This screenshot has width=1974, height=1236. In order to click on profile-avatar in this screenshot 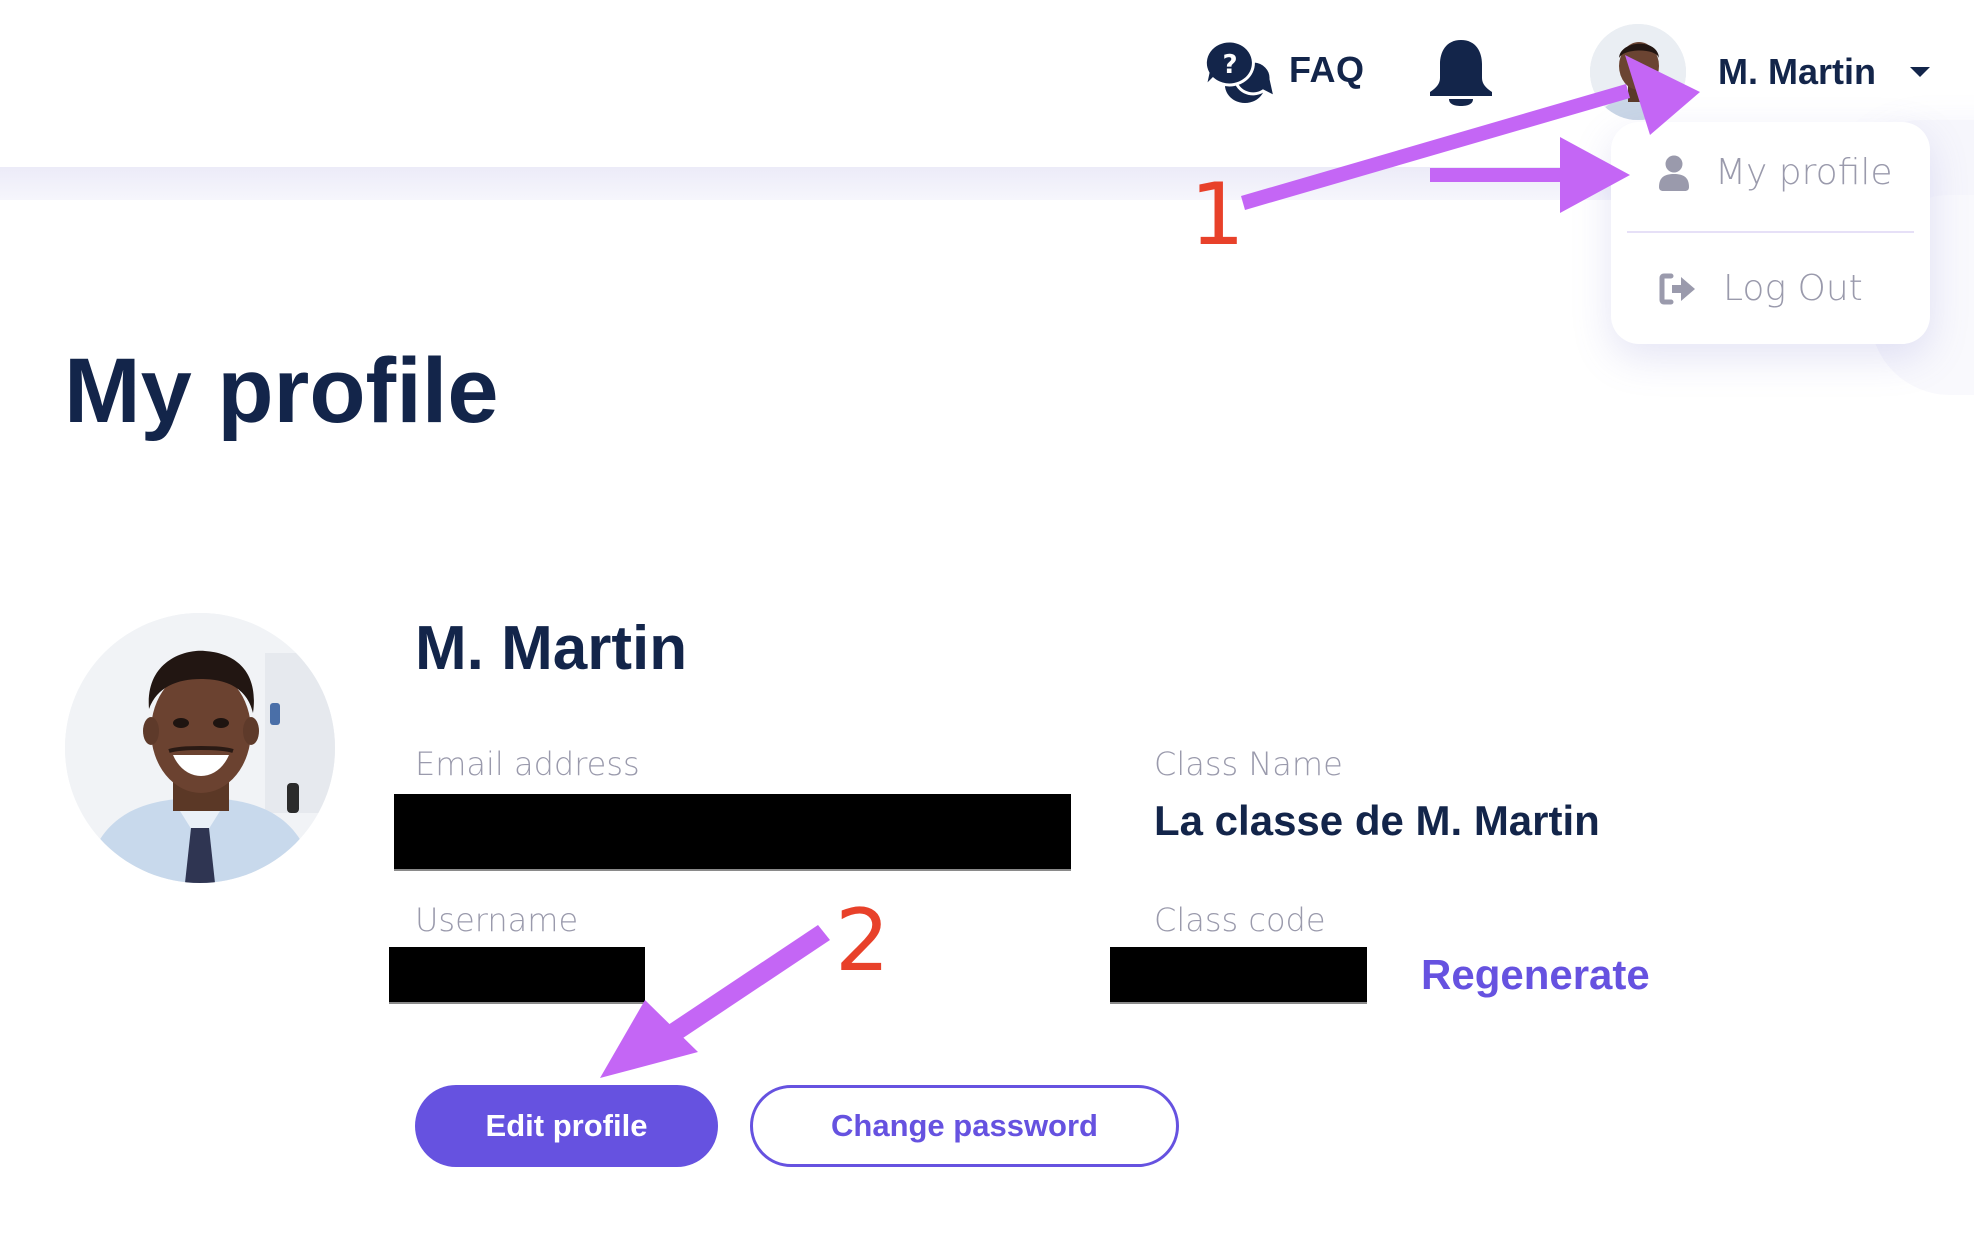, I will do `click(200, 748)`.